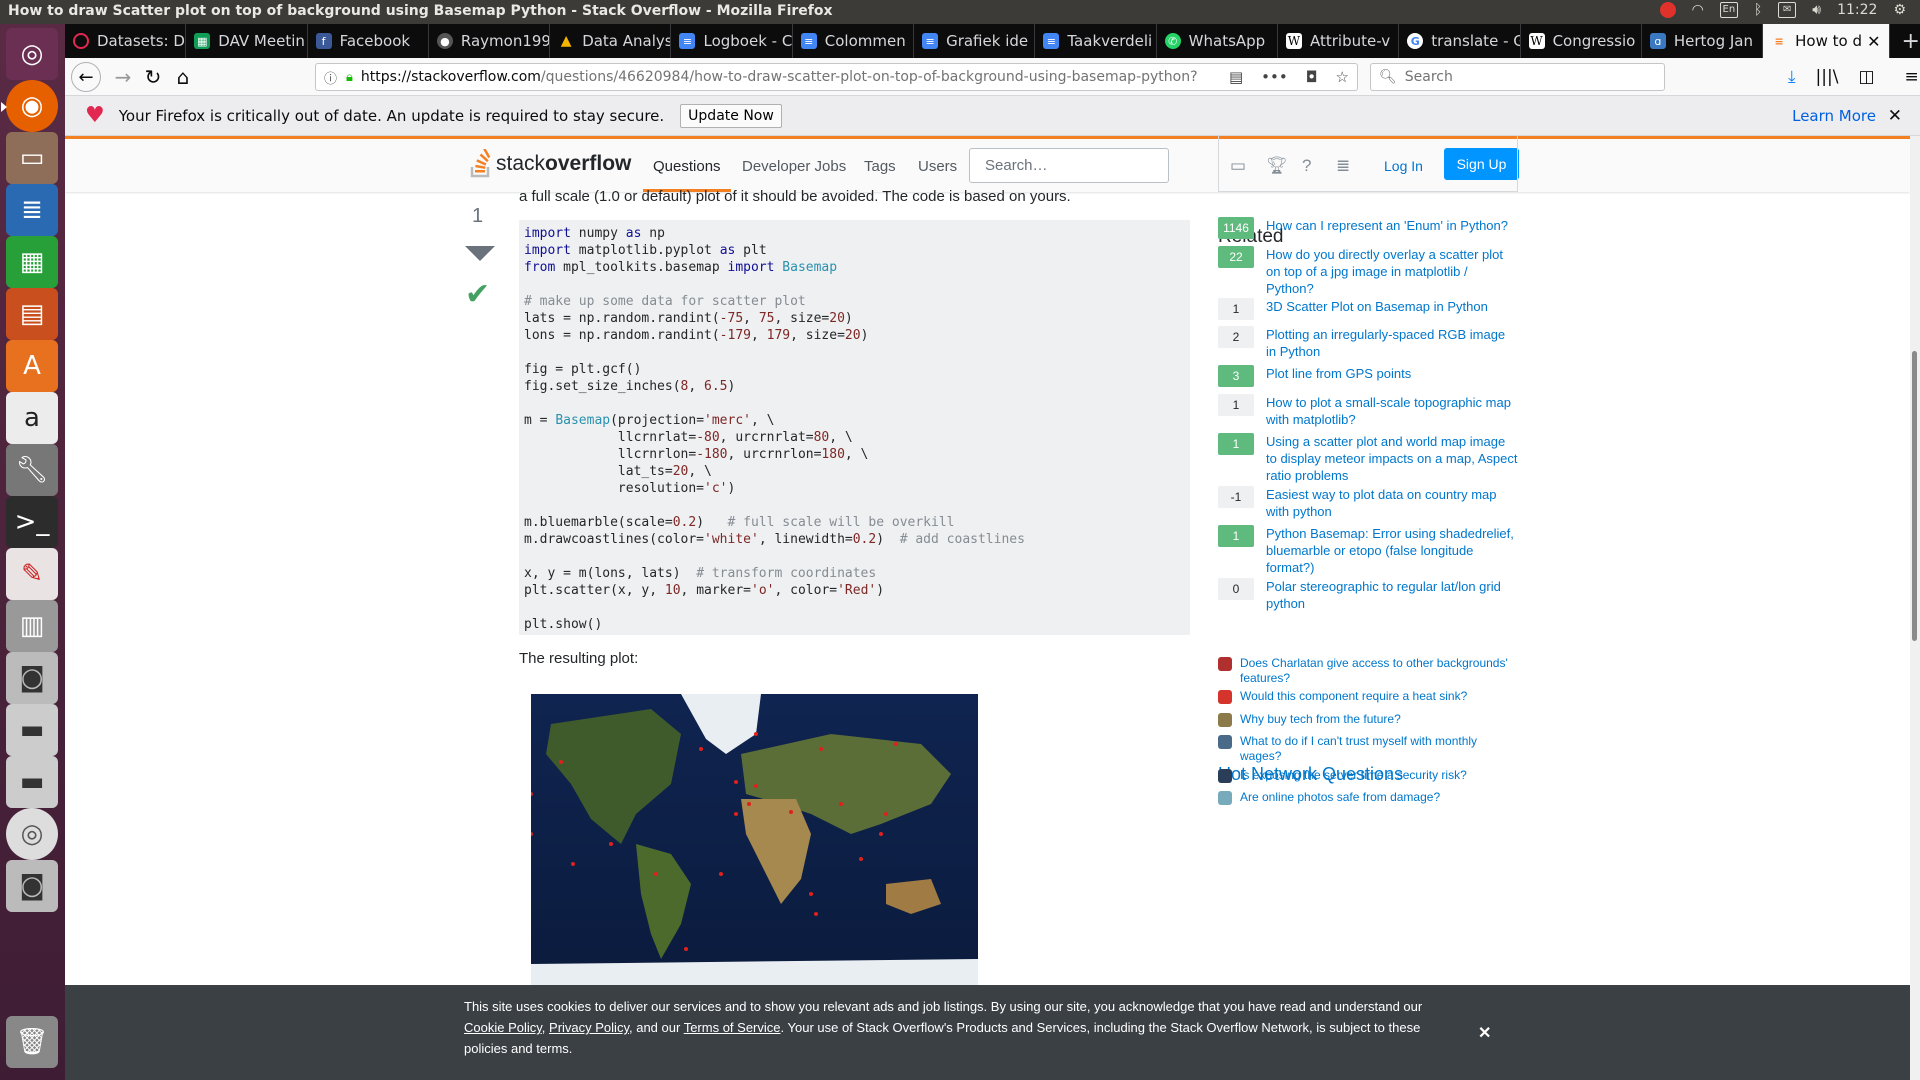  I want to click on nav-tags: Tags, so click(880, 166).